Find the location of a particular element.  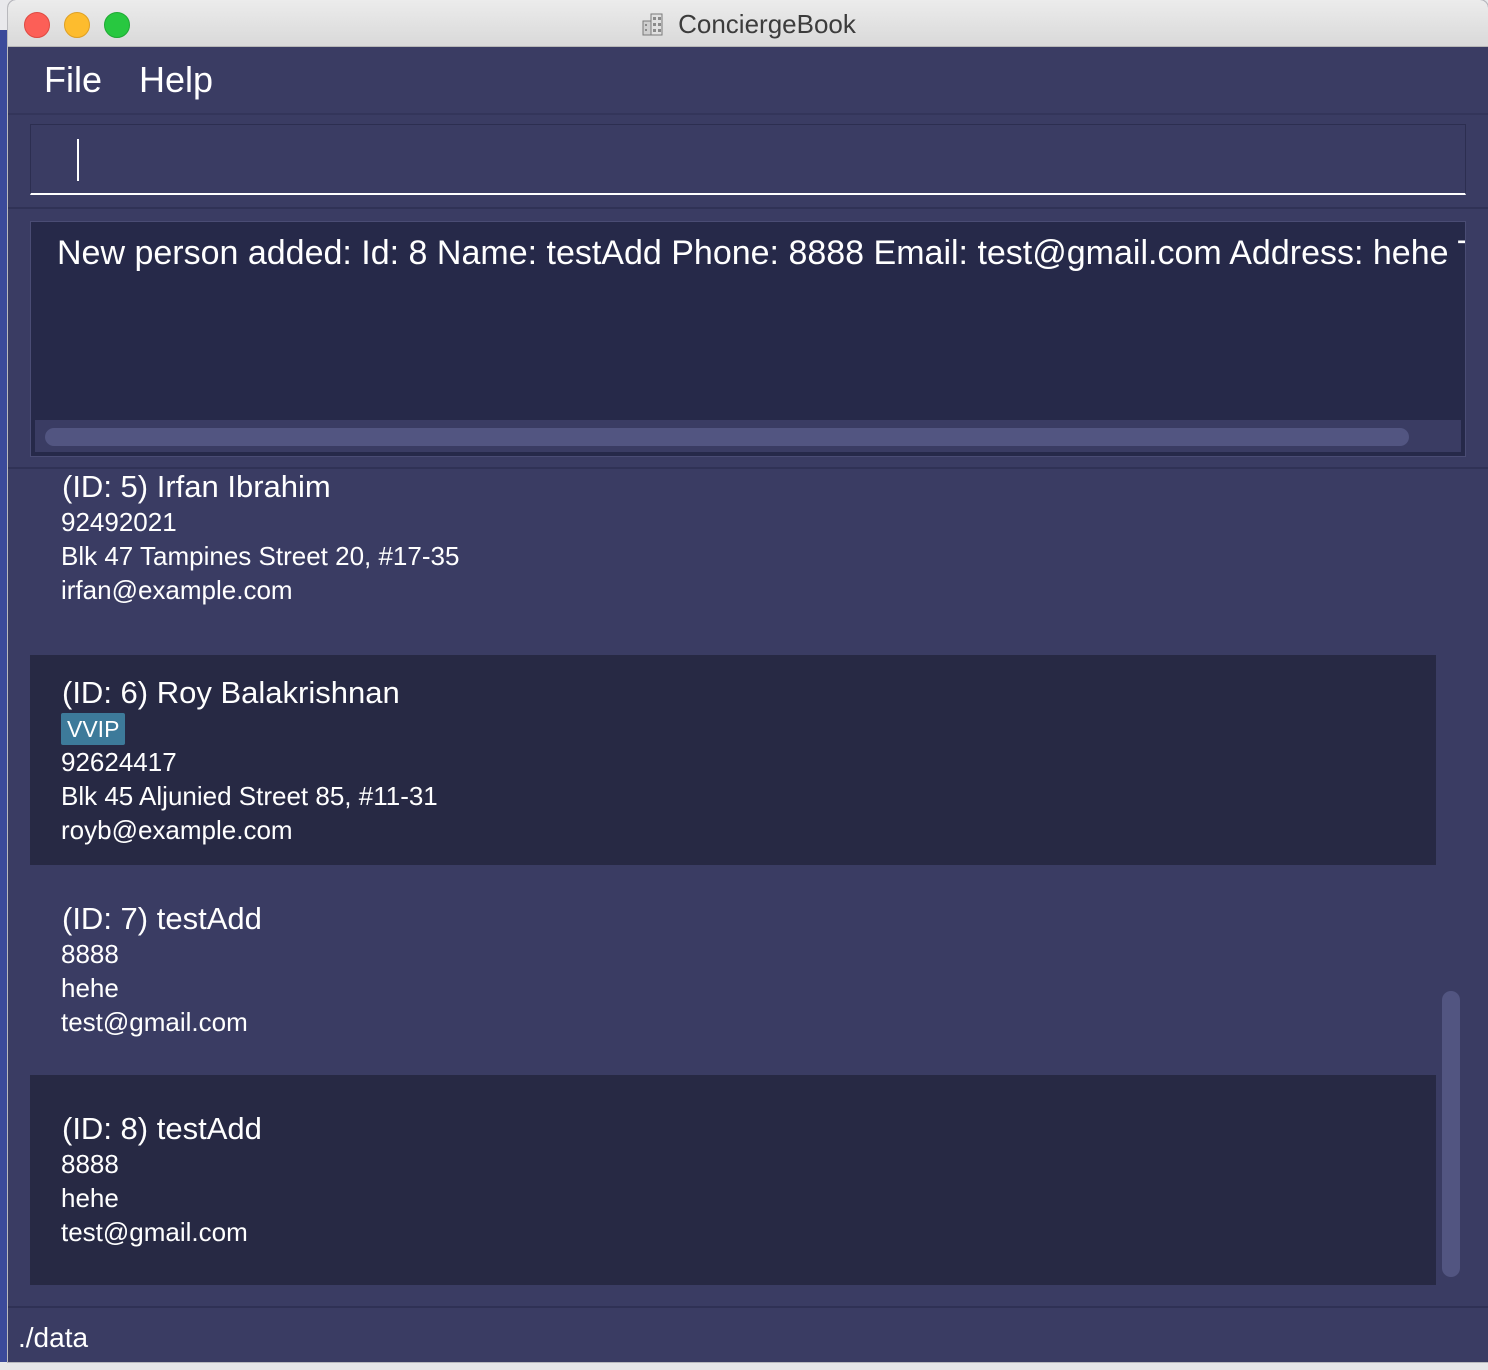

menu-file: File is located at coordinates (73, 80).